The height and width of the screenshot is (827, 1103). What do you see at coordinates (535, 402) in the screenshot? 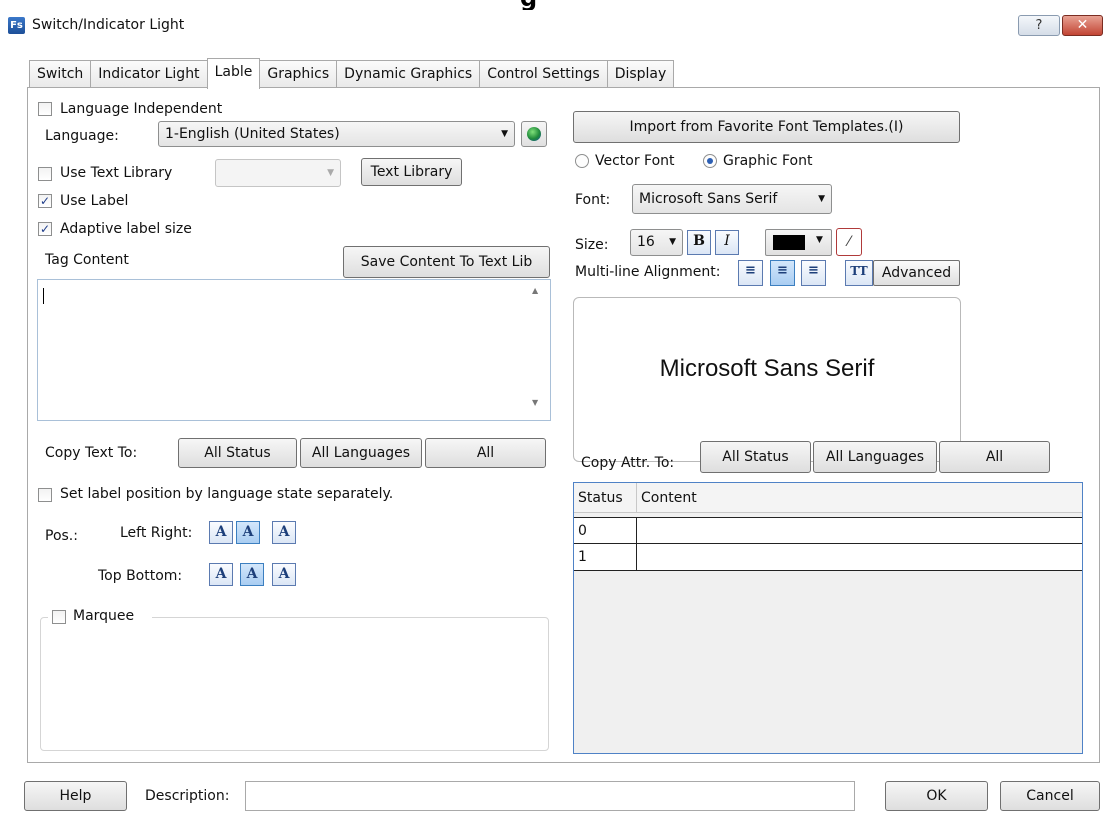
I see `scroll-down-icon: ▼` at bounding box center [535, 402].